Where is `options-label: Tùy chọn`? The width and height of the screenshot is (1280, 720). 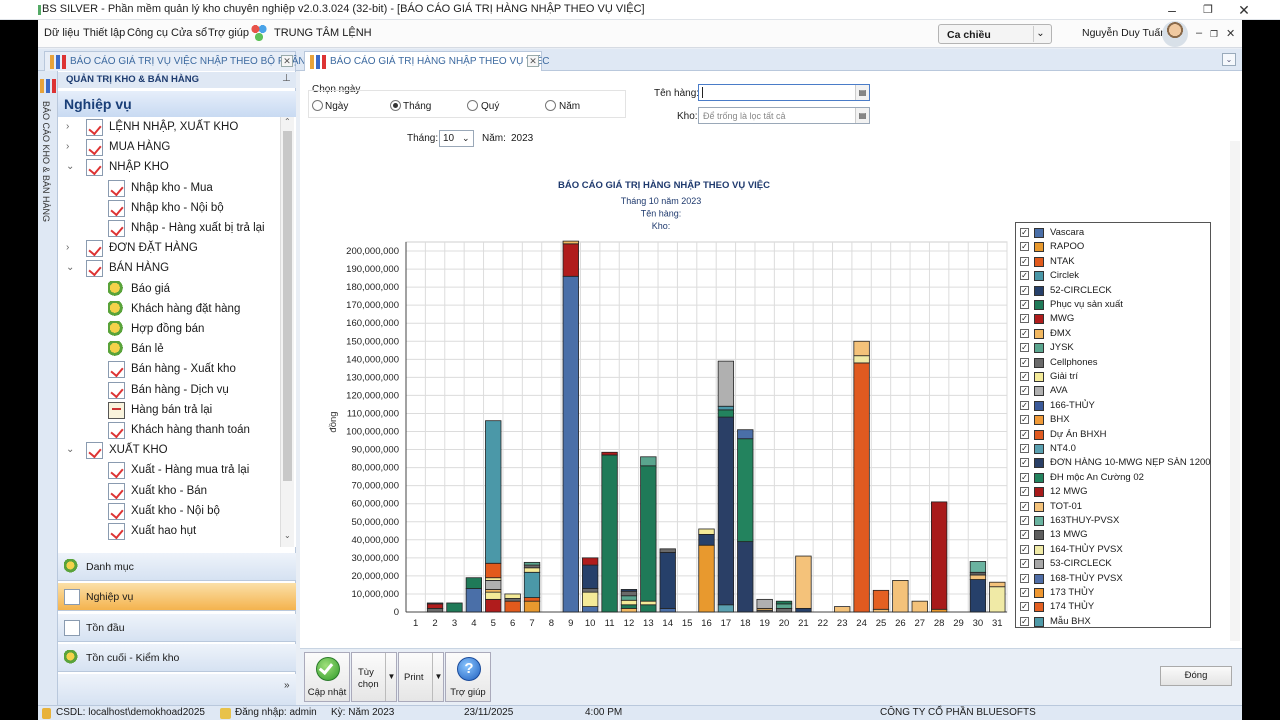 options-label: Tùy chọn is located at coordinates (368, 678).